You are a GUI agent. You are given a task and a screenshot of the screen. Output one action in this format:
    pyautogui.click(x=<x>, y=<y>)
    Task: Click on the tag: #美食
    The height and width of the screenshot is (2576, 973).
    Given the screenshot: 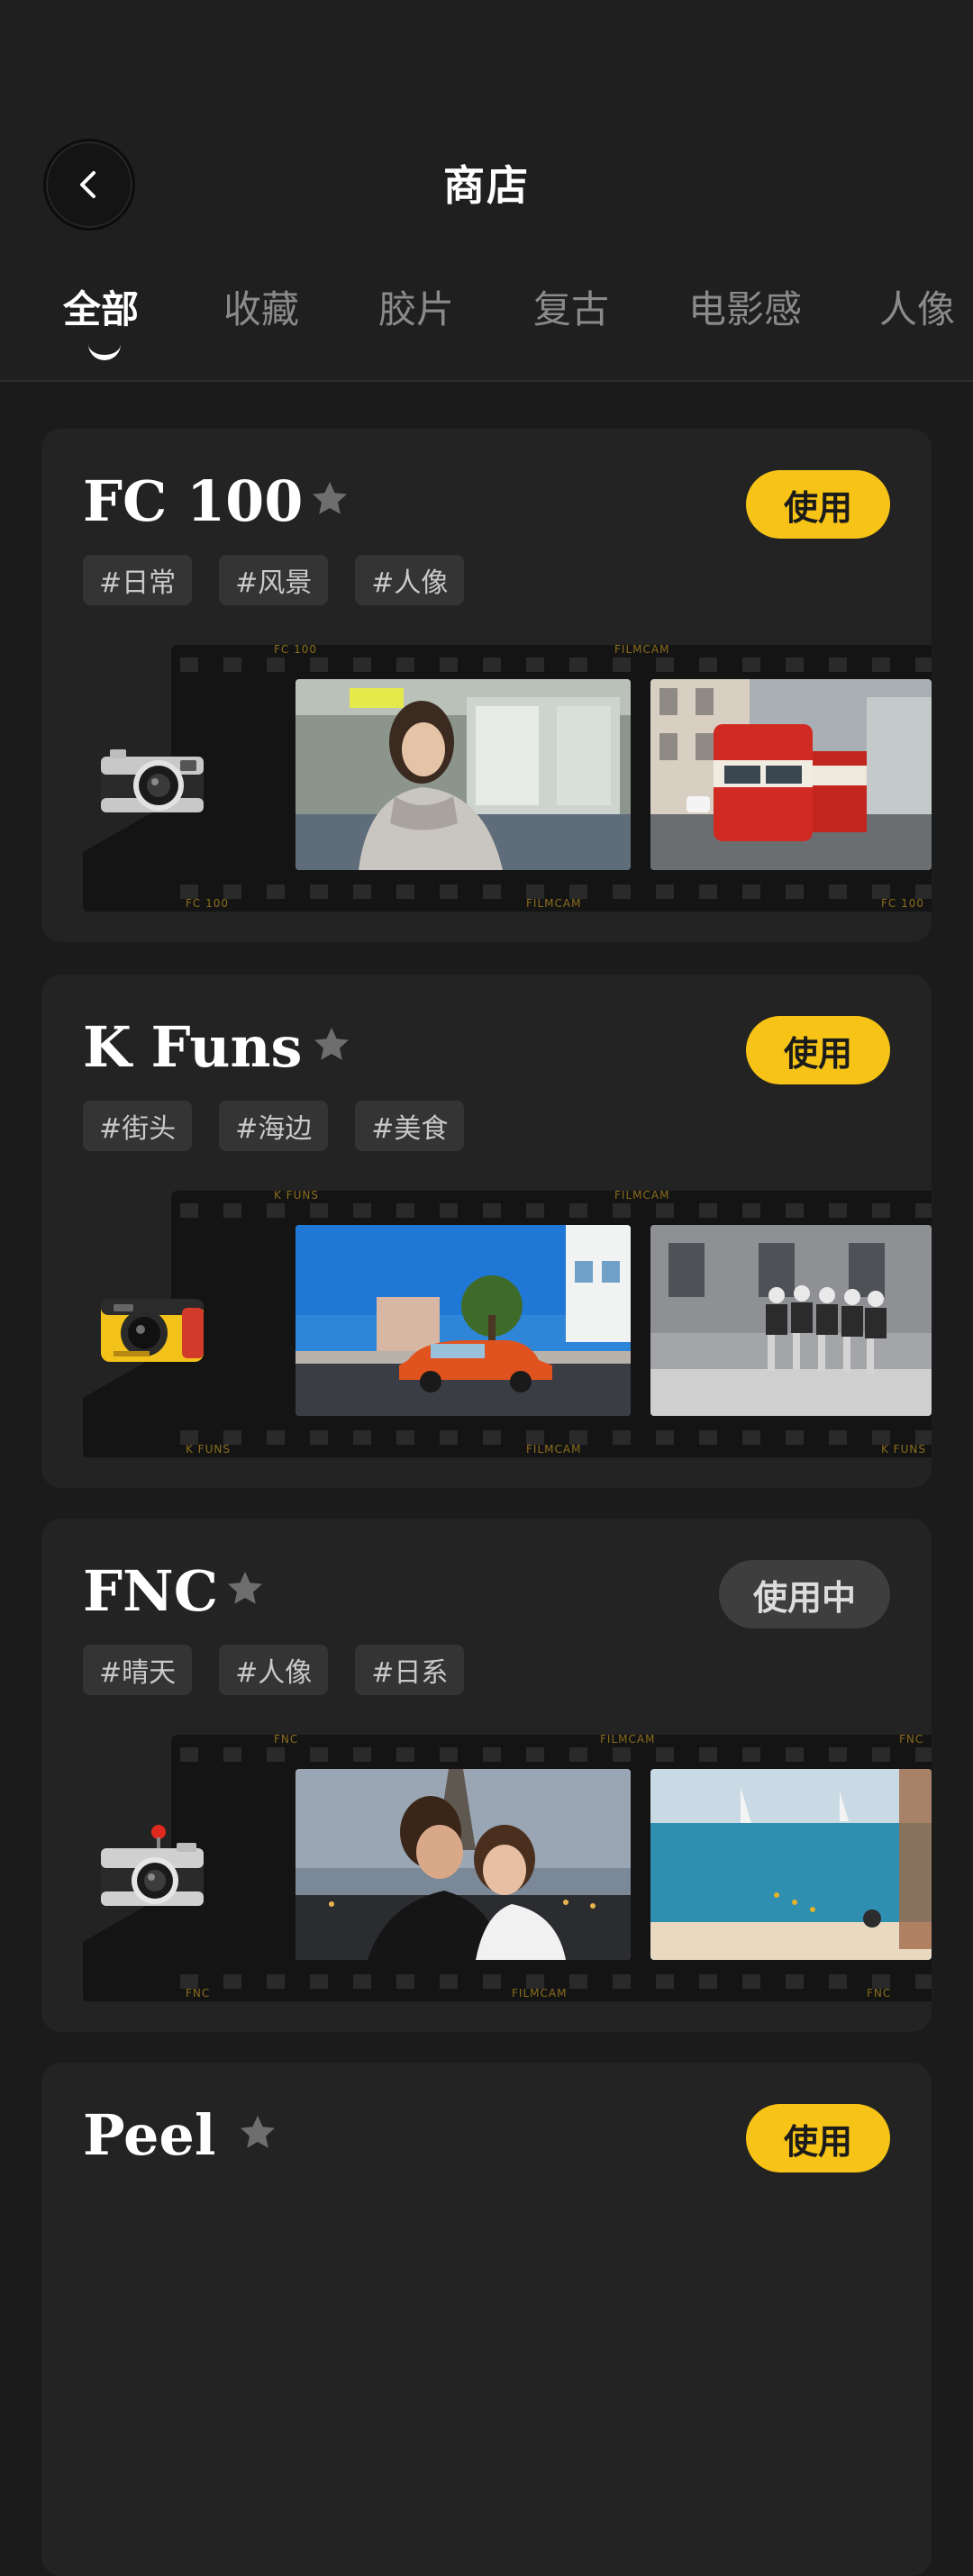 What is the action you would take?
    pyautogui.click(x=410, y=1126)
    